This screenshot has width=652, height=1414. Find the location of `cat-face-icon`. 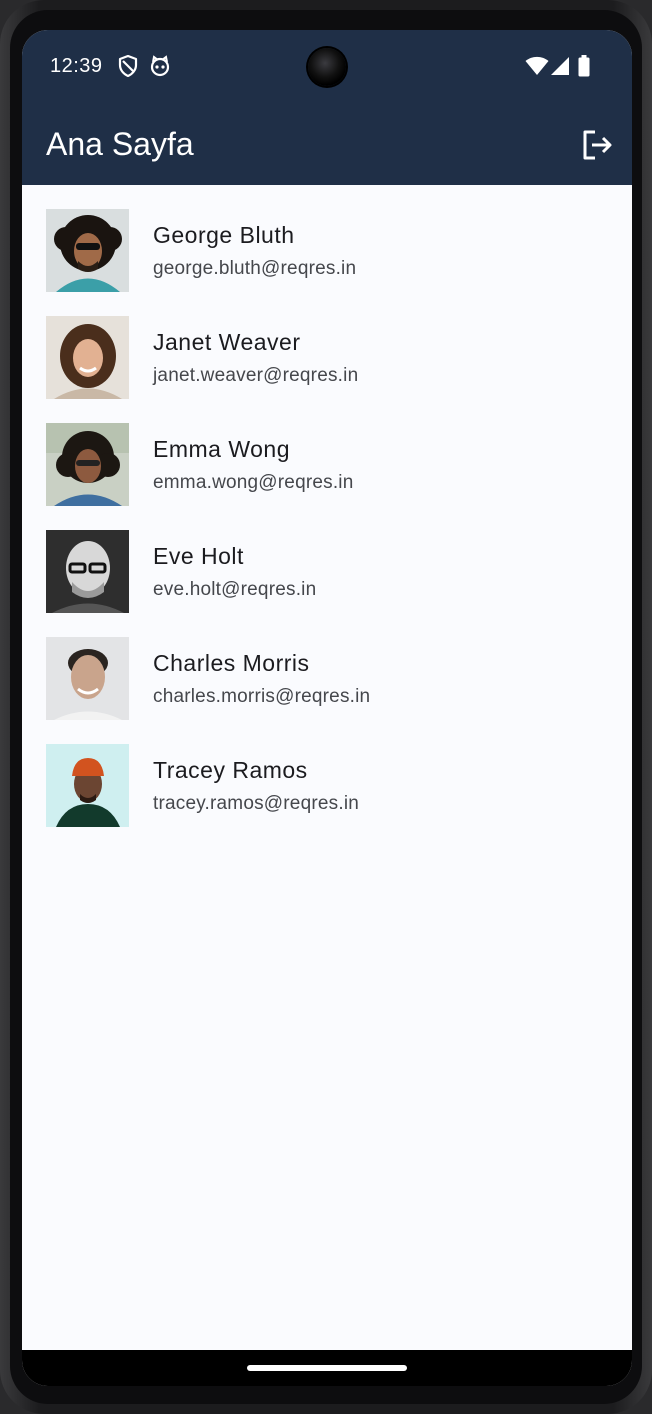

cat-face-icon is located at coordinates (161, 66).